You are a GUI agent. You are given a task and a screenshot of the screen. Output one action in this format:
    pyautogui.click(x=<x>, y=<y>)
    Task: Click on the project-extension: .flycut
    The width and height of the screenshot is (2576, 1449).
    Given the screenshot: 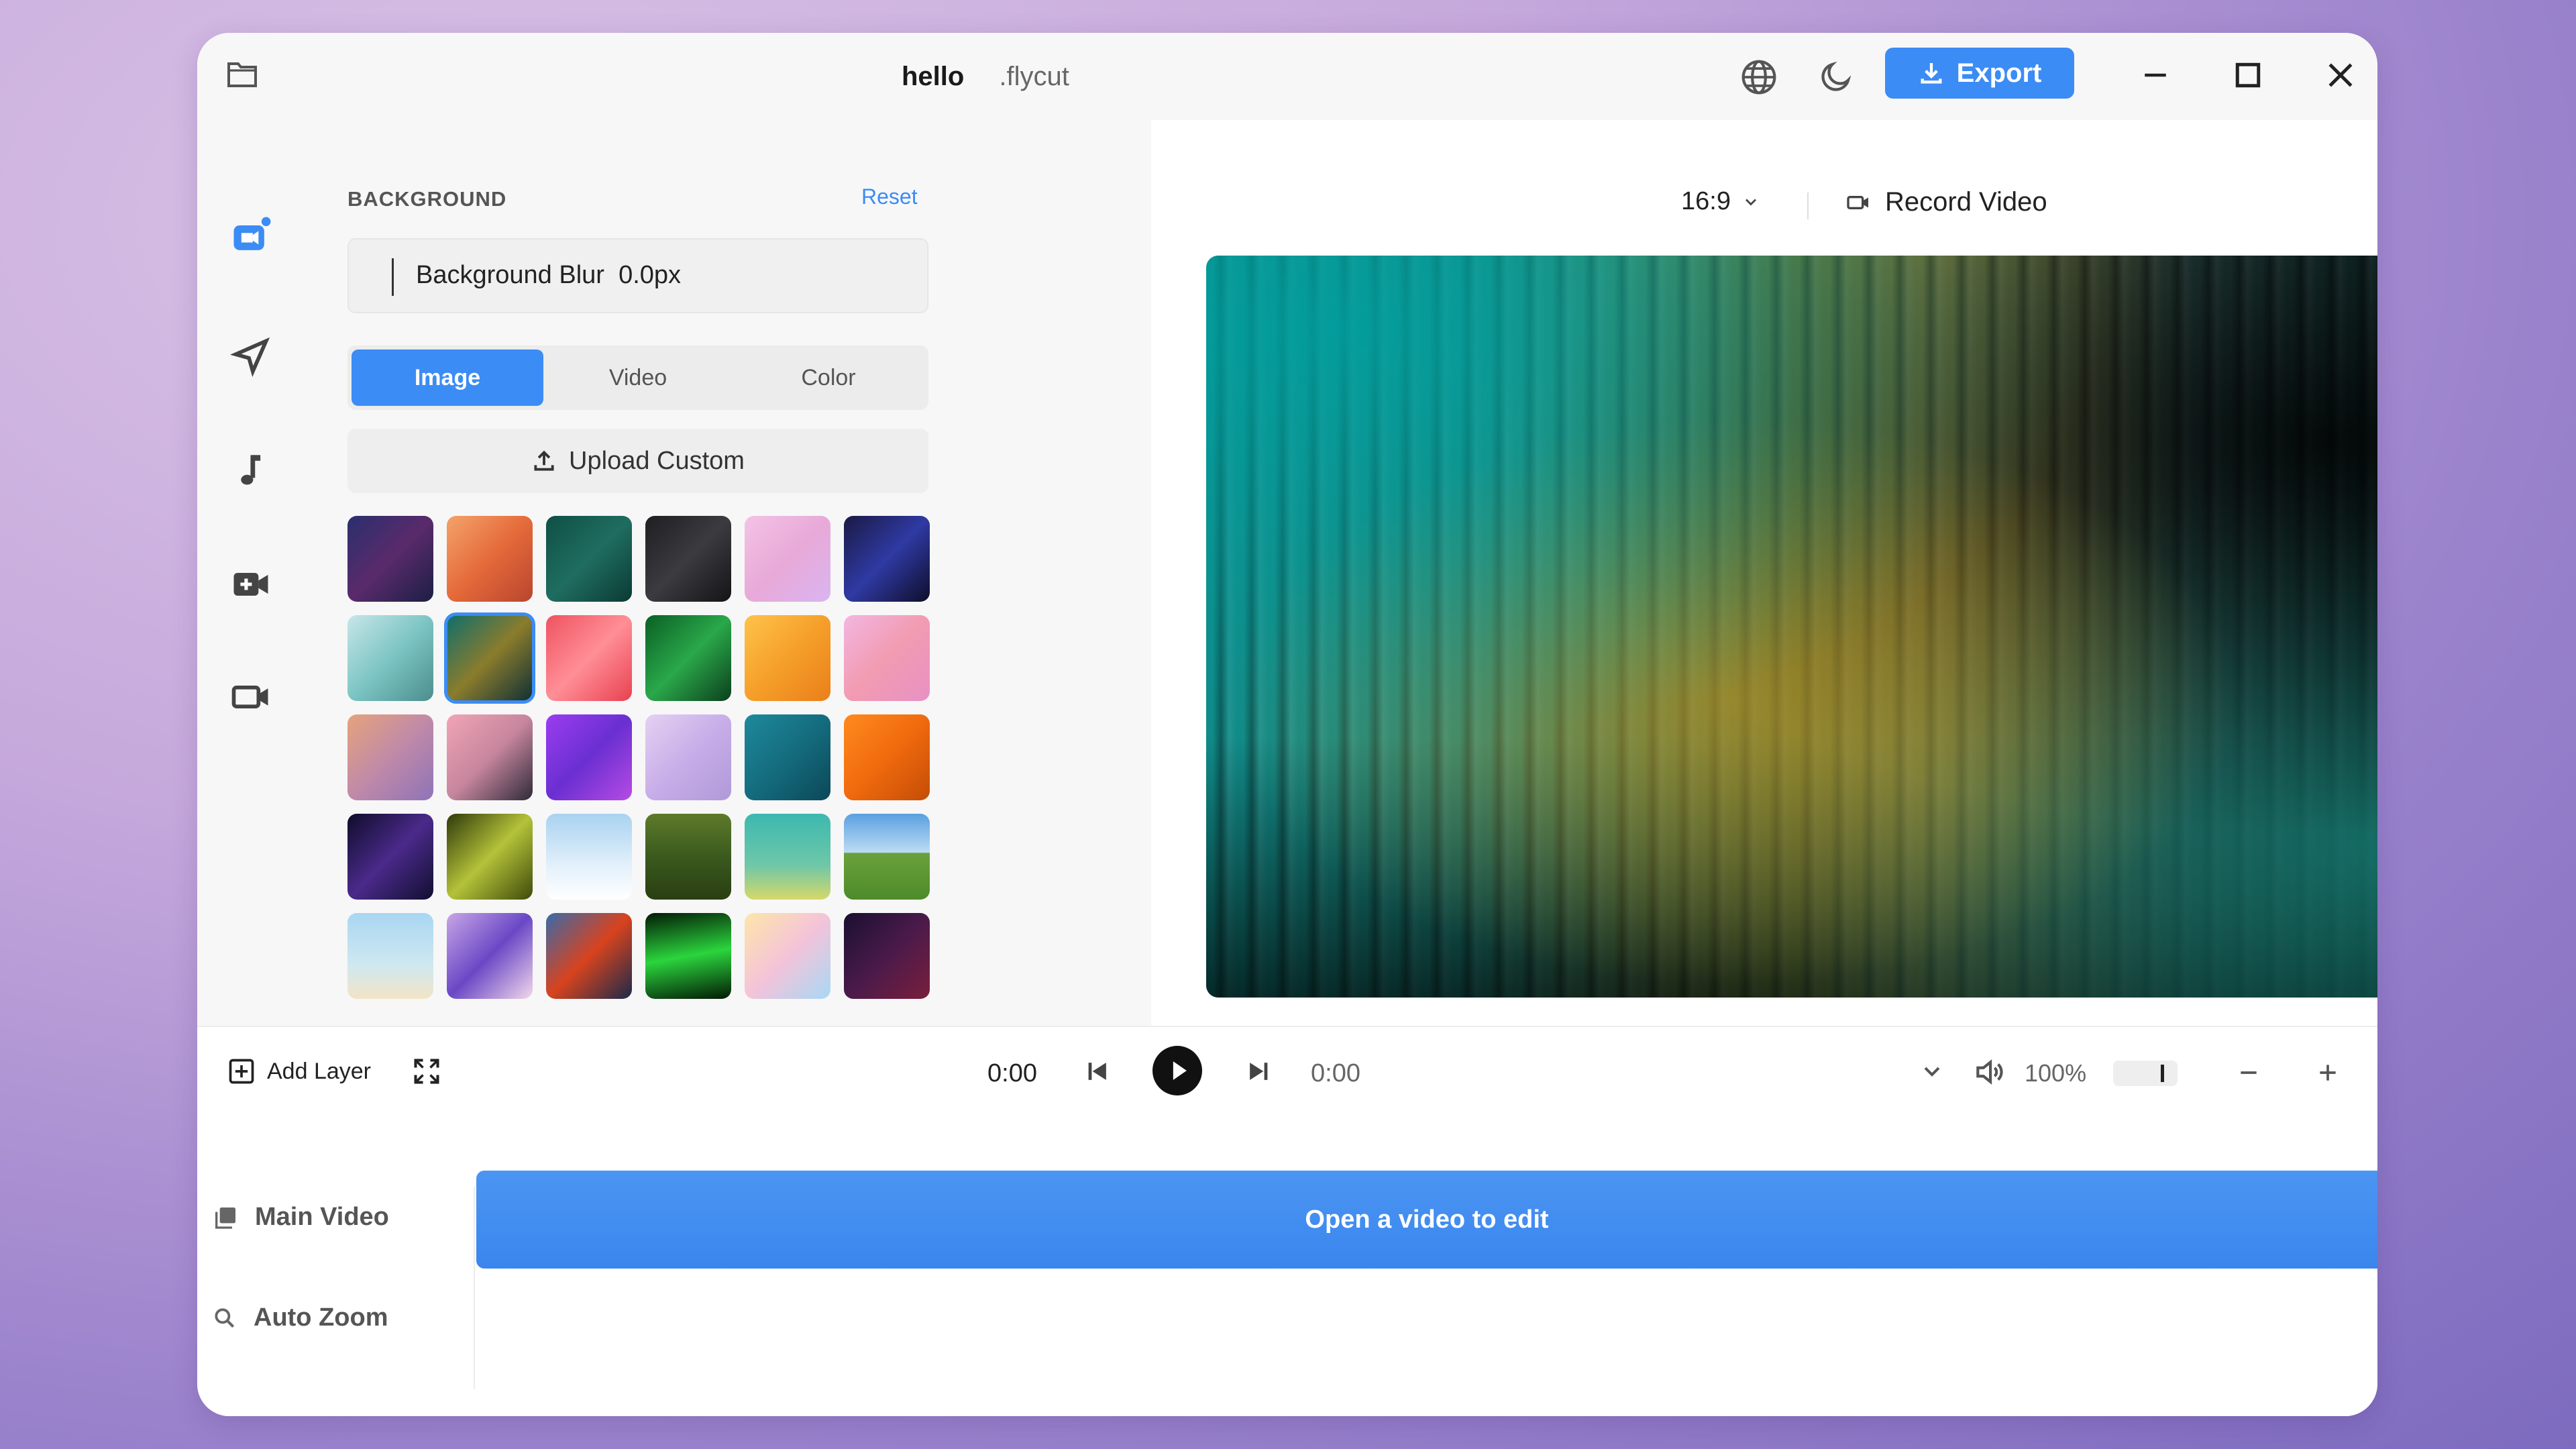 What is the action you would take?
    pyautogui.click(x=1034, y=76)
    